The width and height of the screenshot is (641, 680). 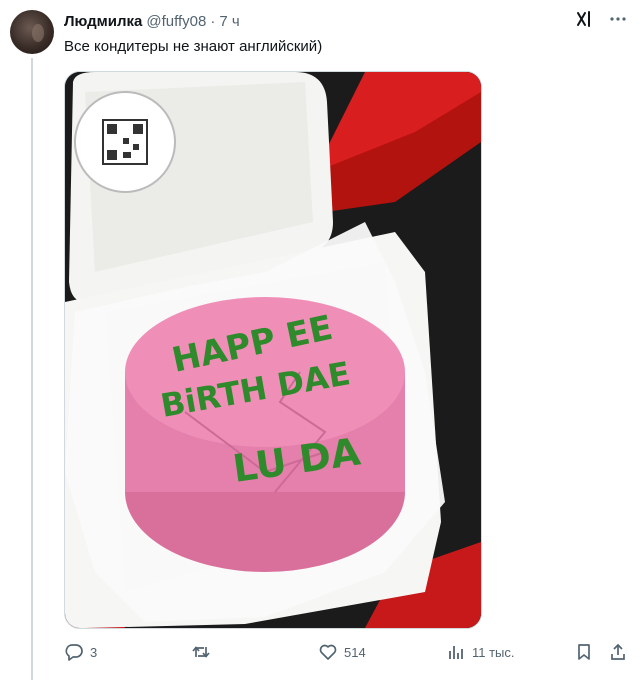 What do you see at coordinates (456, 652) in the screenshot?
I see `views-icon` at bounding box center [456, 652].